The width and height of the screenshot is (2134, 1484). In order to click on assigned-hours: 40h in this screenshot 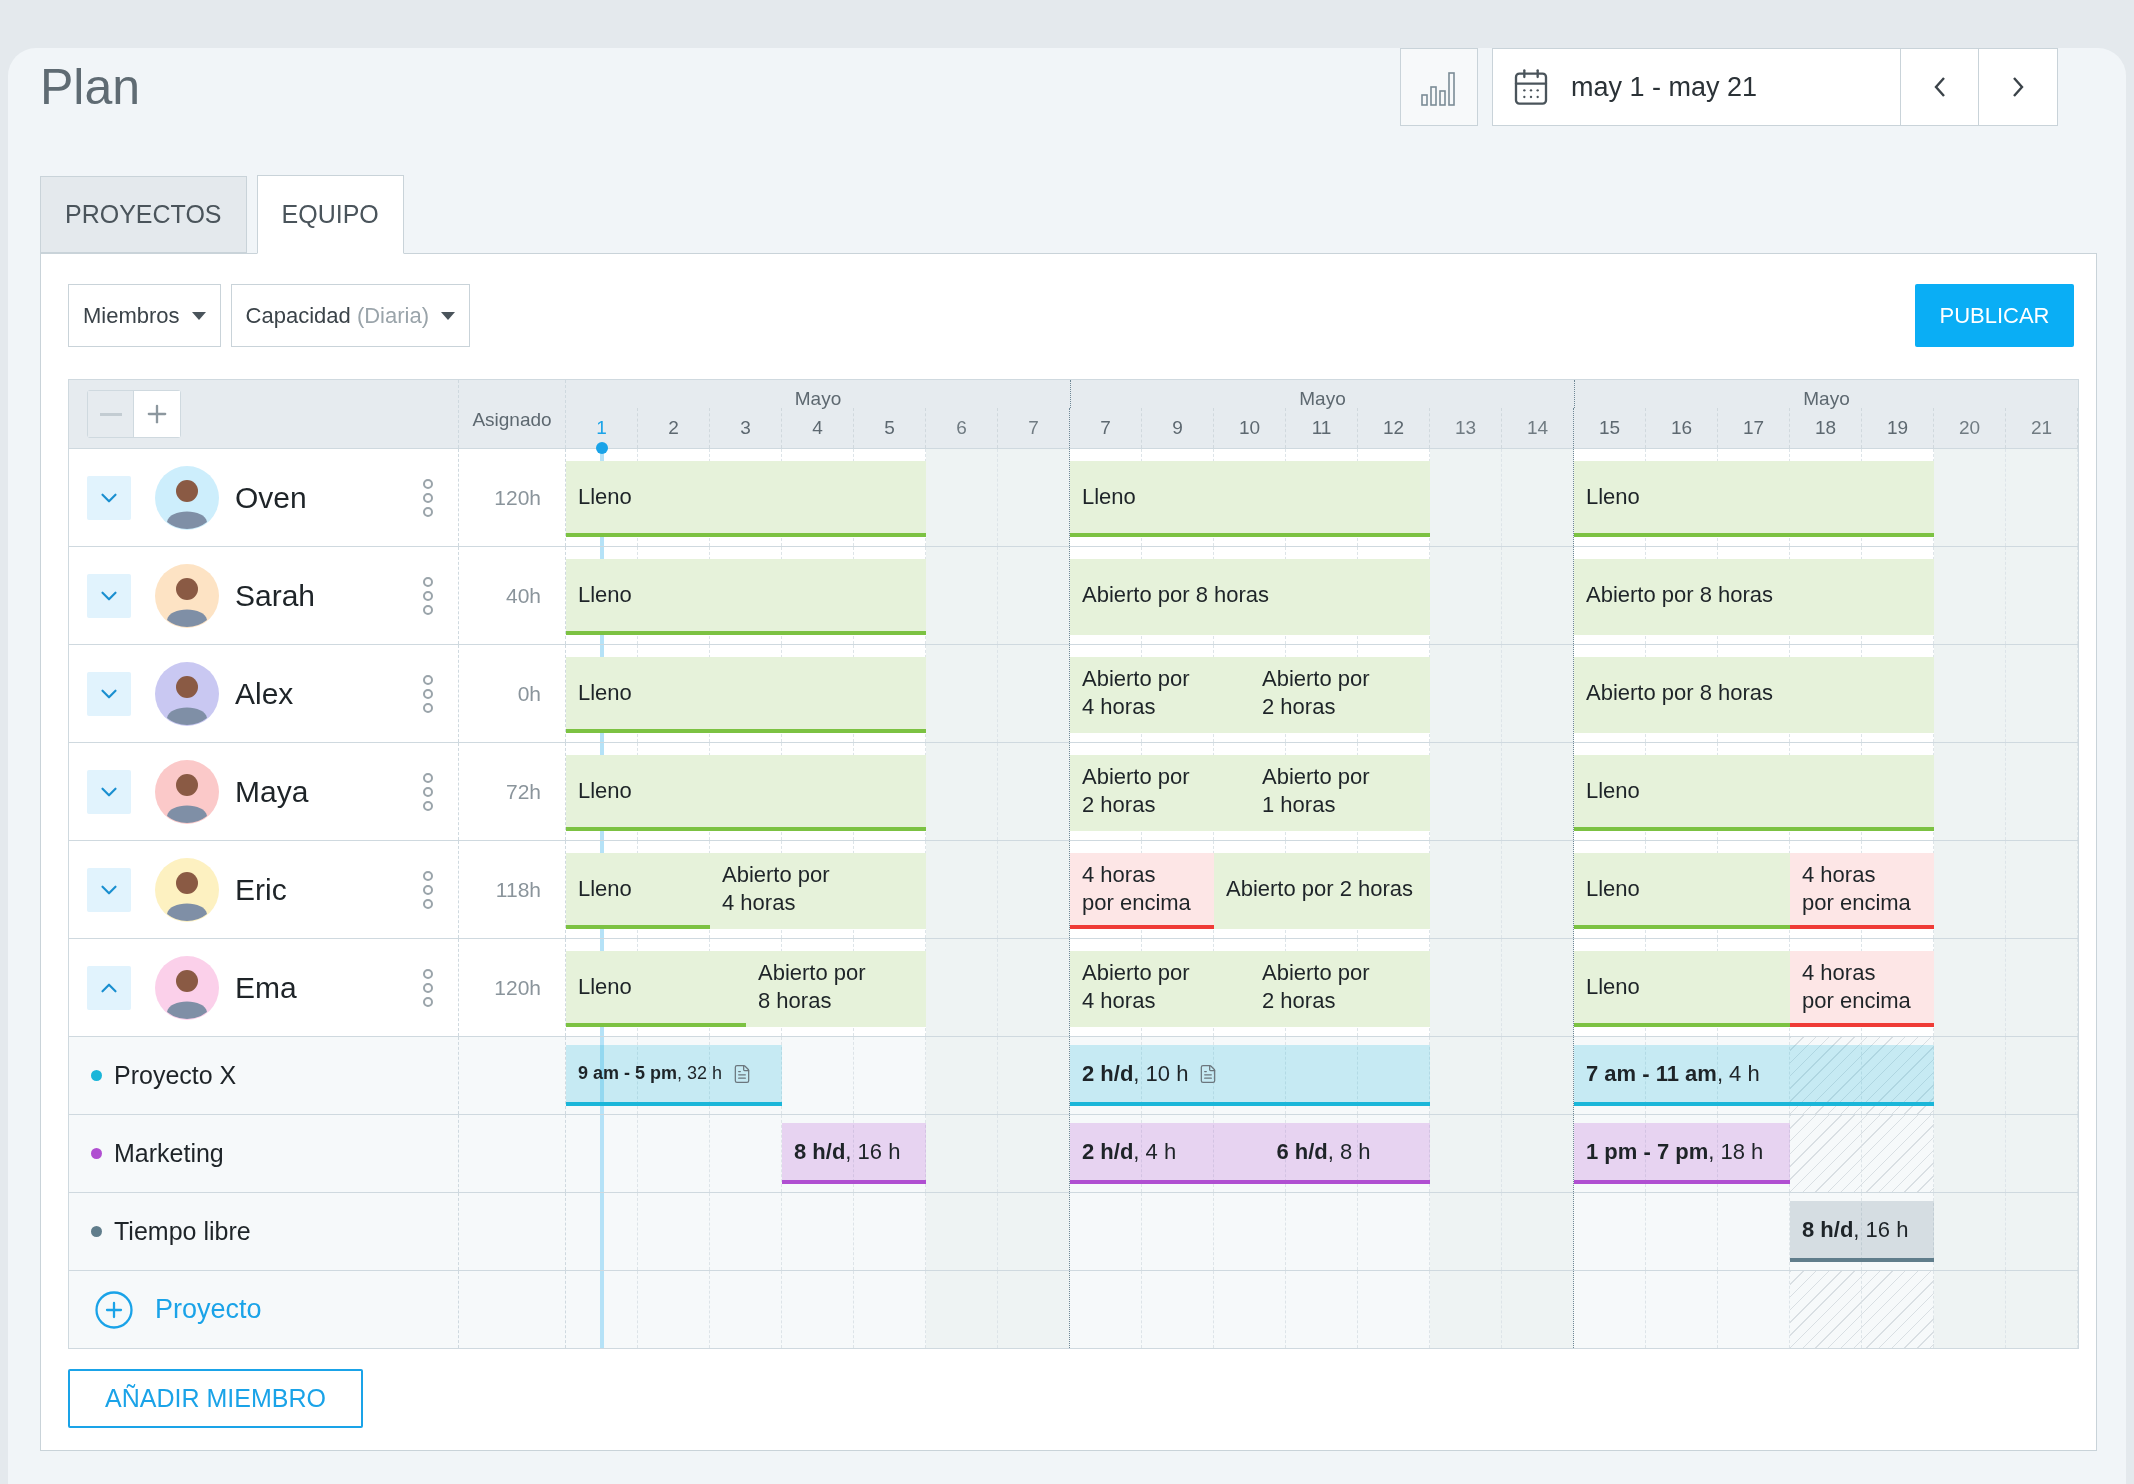, I will do `click(523, 595)`.